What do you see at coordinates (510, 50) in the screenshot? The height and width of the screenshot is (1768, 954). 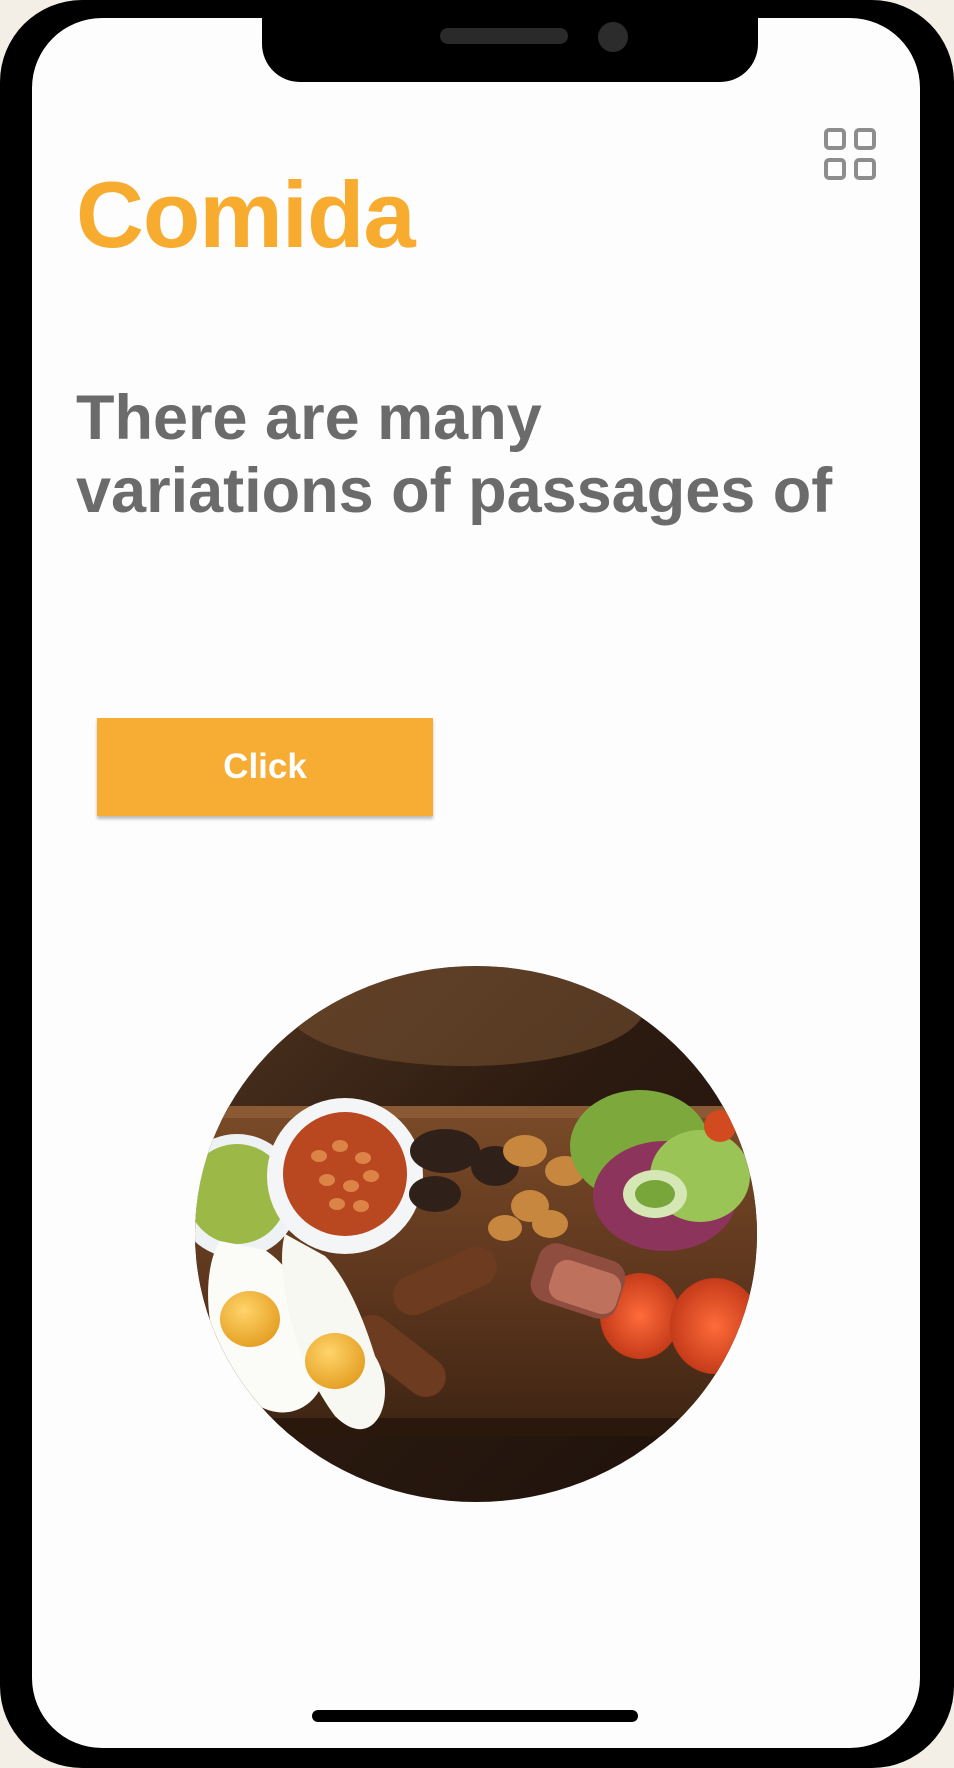 I see `phone-notch` at bounding box center [510, 50].